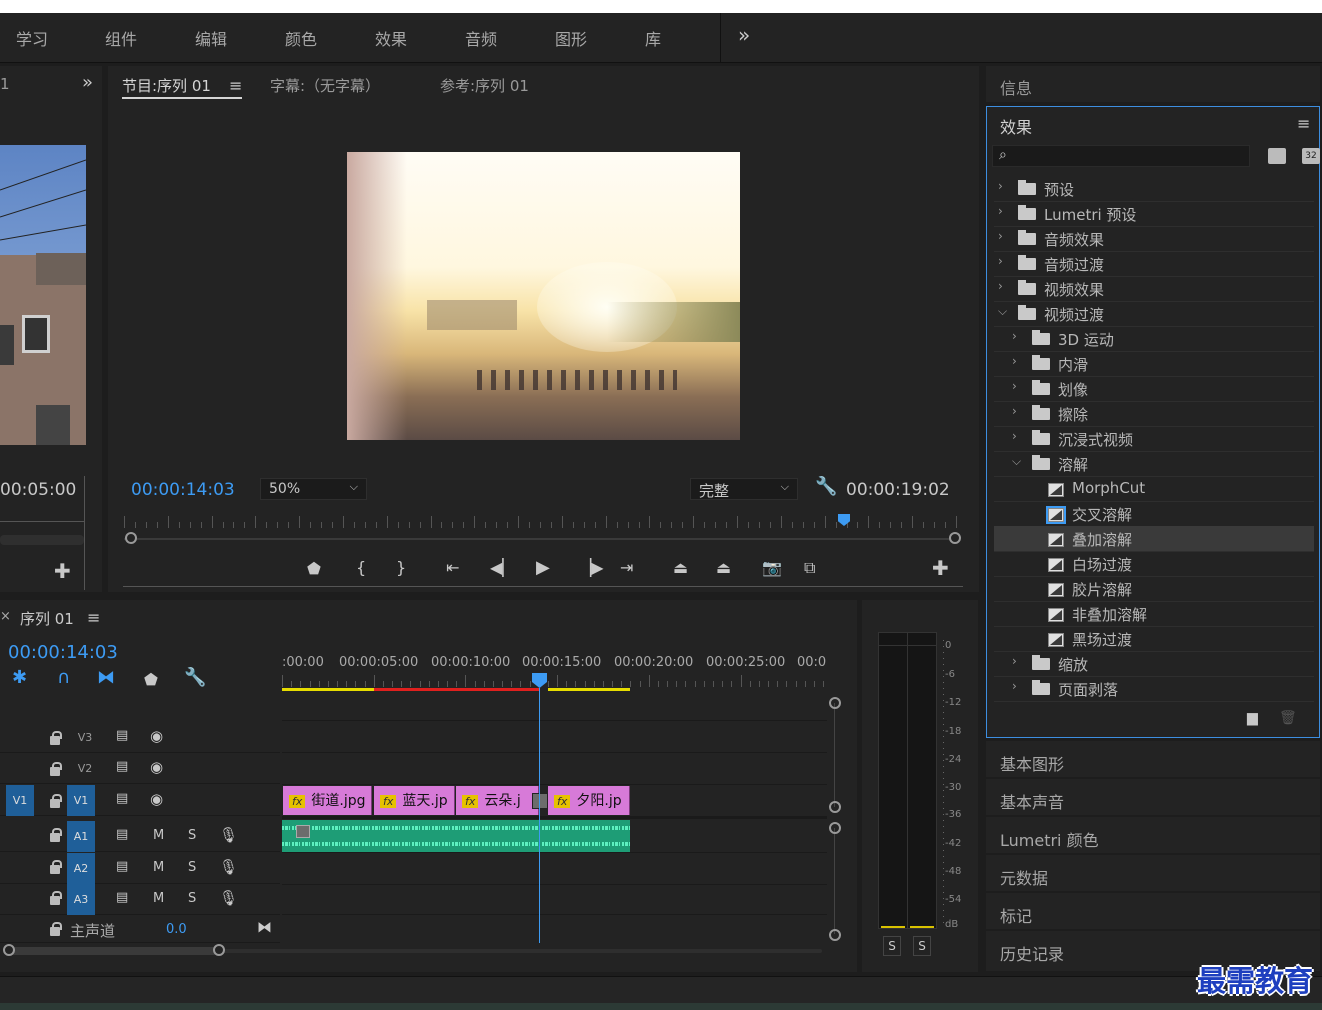 Image resolution: width=1322 pixels, height=1010 pixels. What do you see at coordinates (955, 538) in the screenshot?
I see `scroll-handle-right` at bounding box center [955, 538].